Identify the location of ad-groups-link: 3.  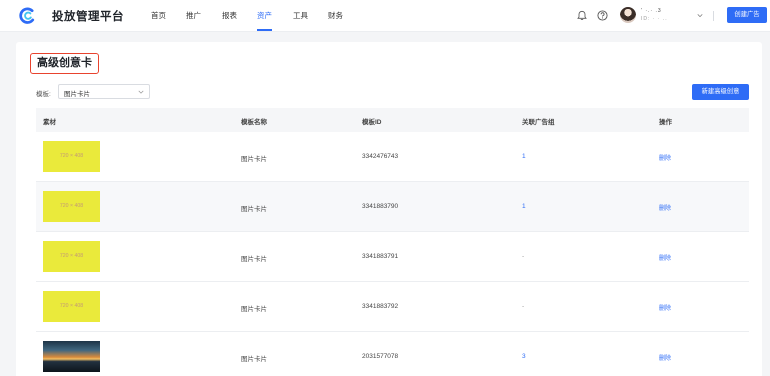
(524, 356).